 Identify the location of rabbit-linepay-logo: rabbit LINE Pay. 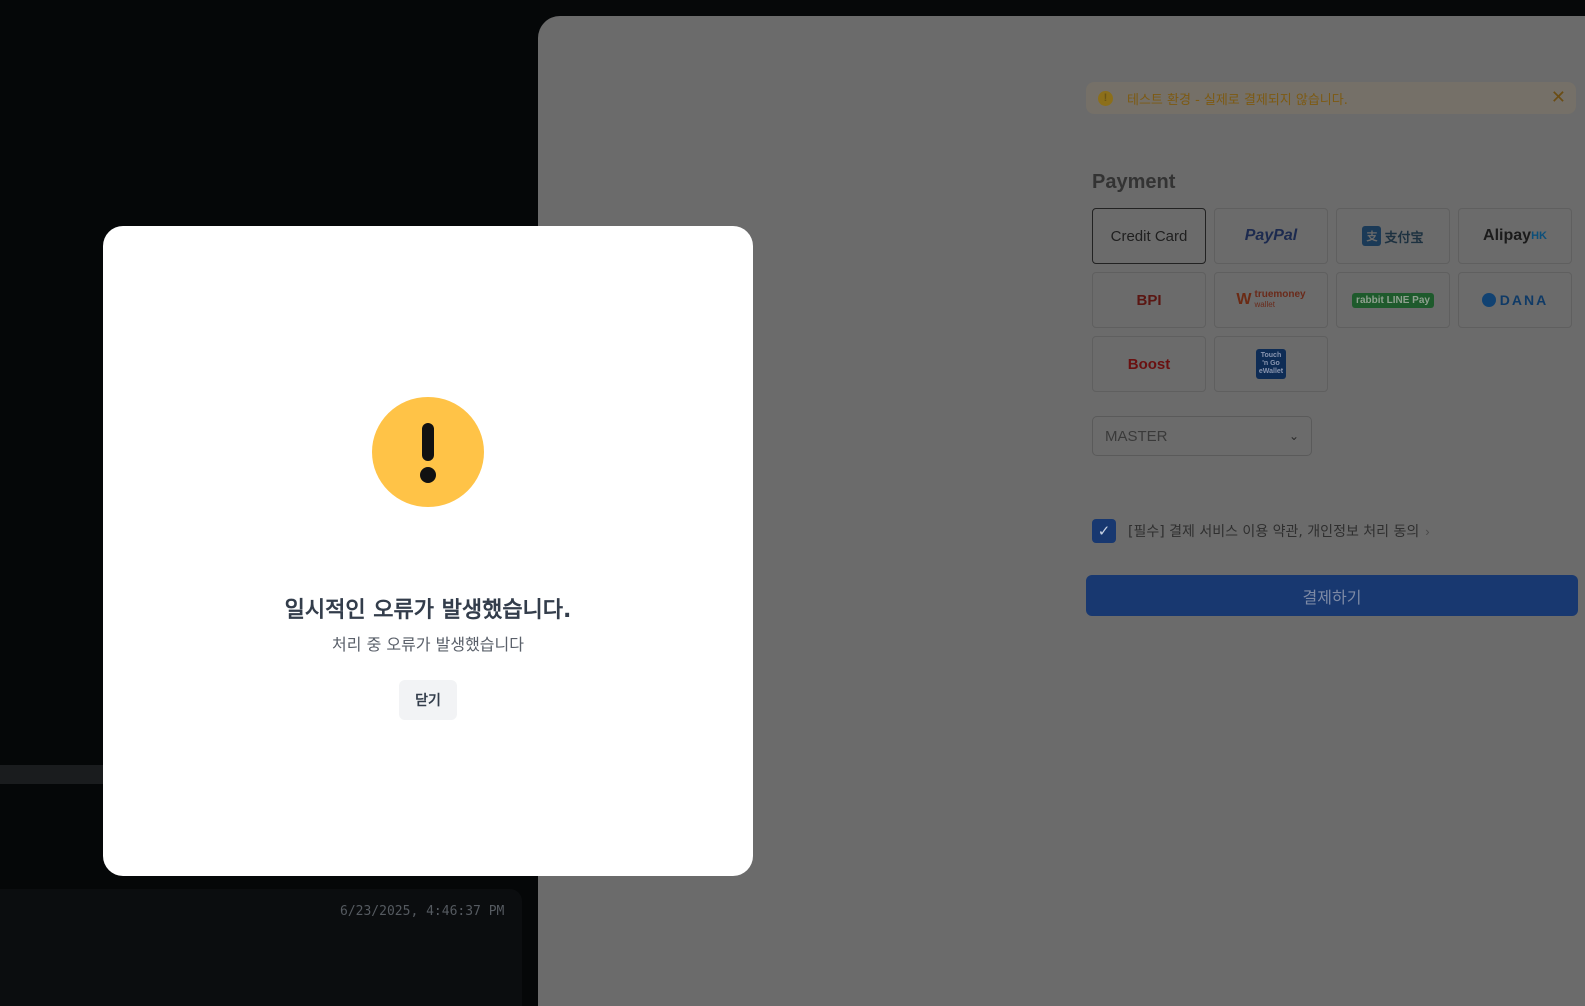
(1393, 300).